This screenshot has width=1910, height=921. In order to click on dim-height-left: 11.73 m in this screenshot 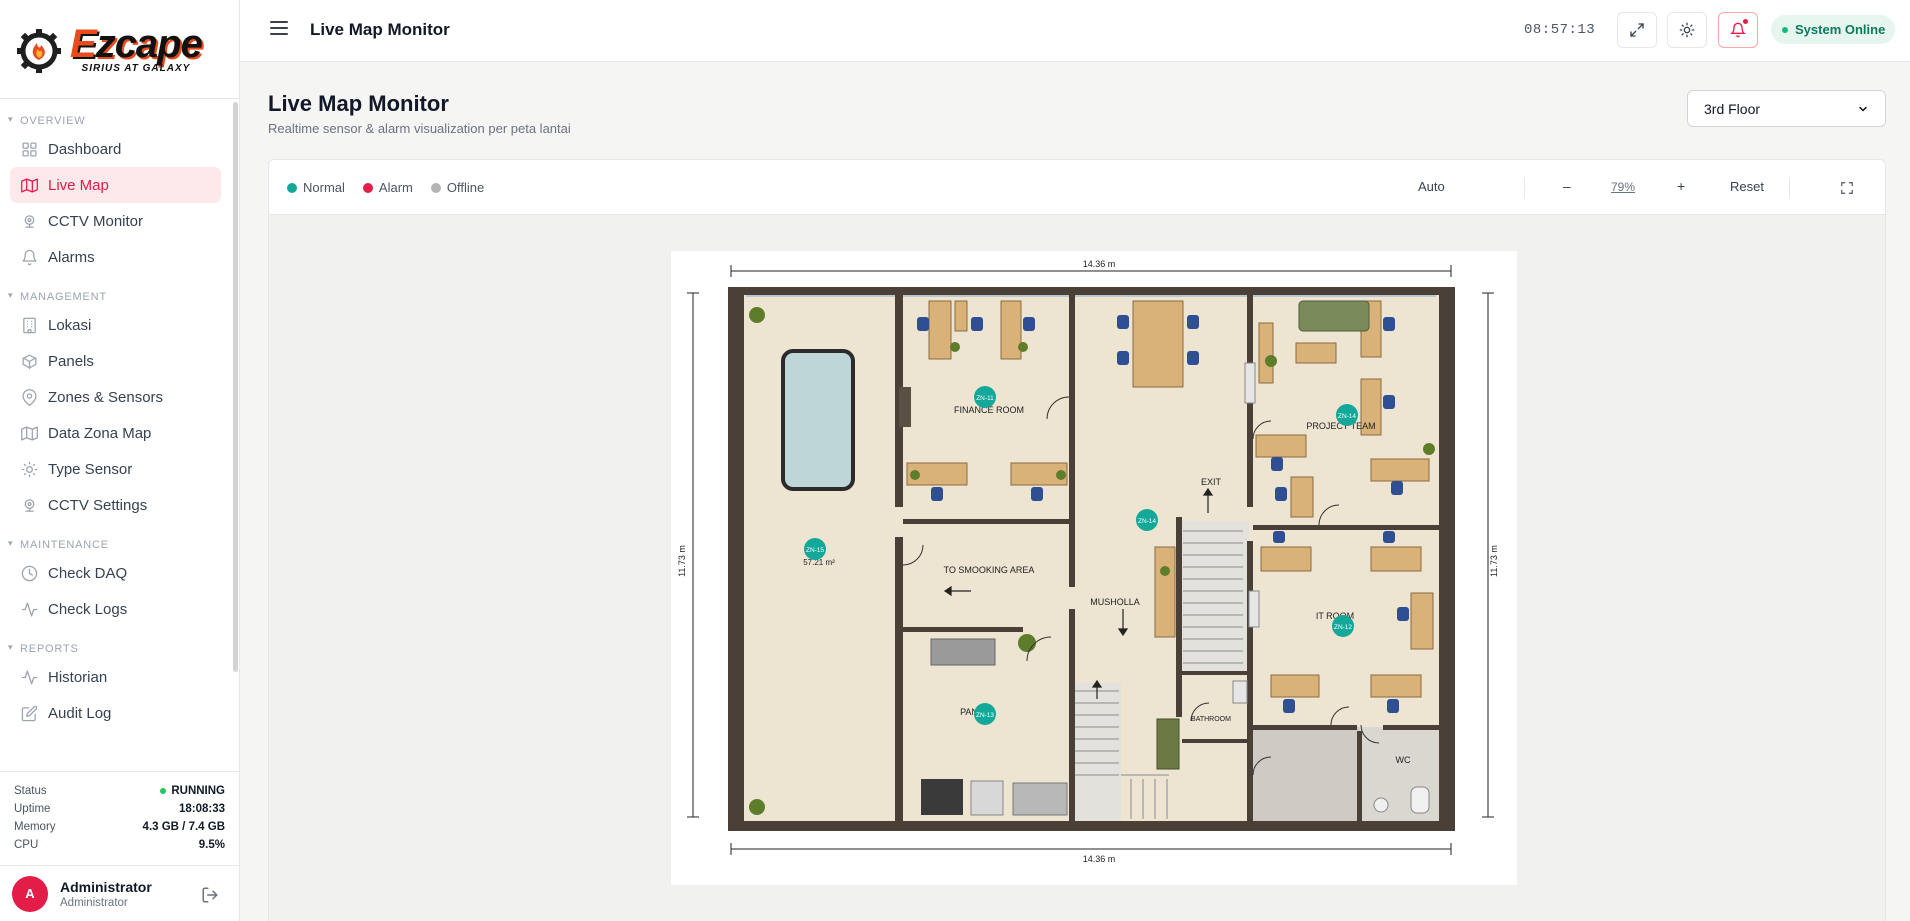, I will do `click(682, 561)`.